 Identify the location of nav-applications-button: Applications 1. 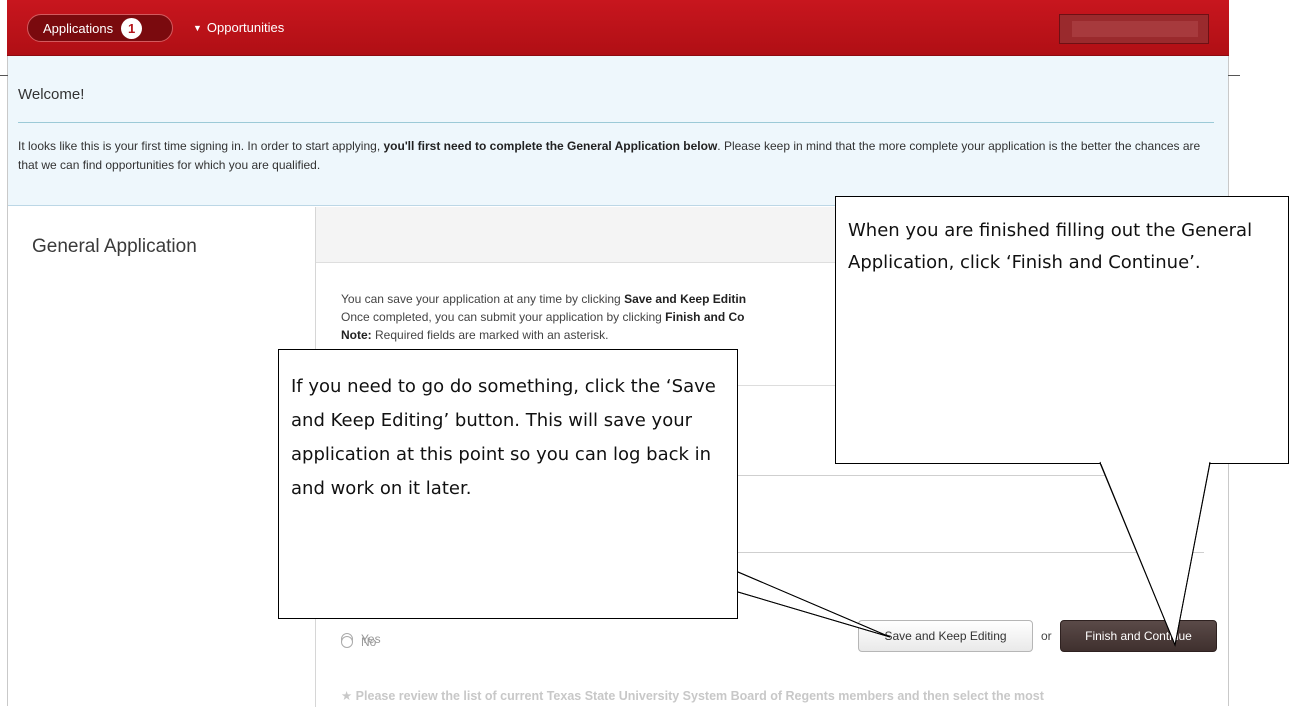
(100, 28).